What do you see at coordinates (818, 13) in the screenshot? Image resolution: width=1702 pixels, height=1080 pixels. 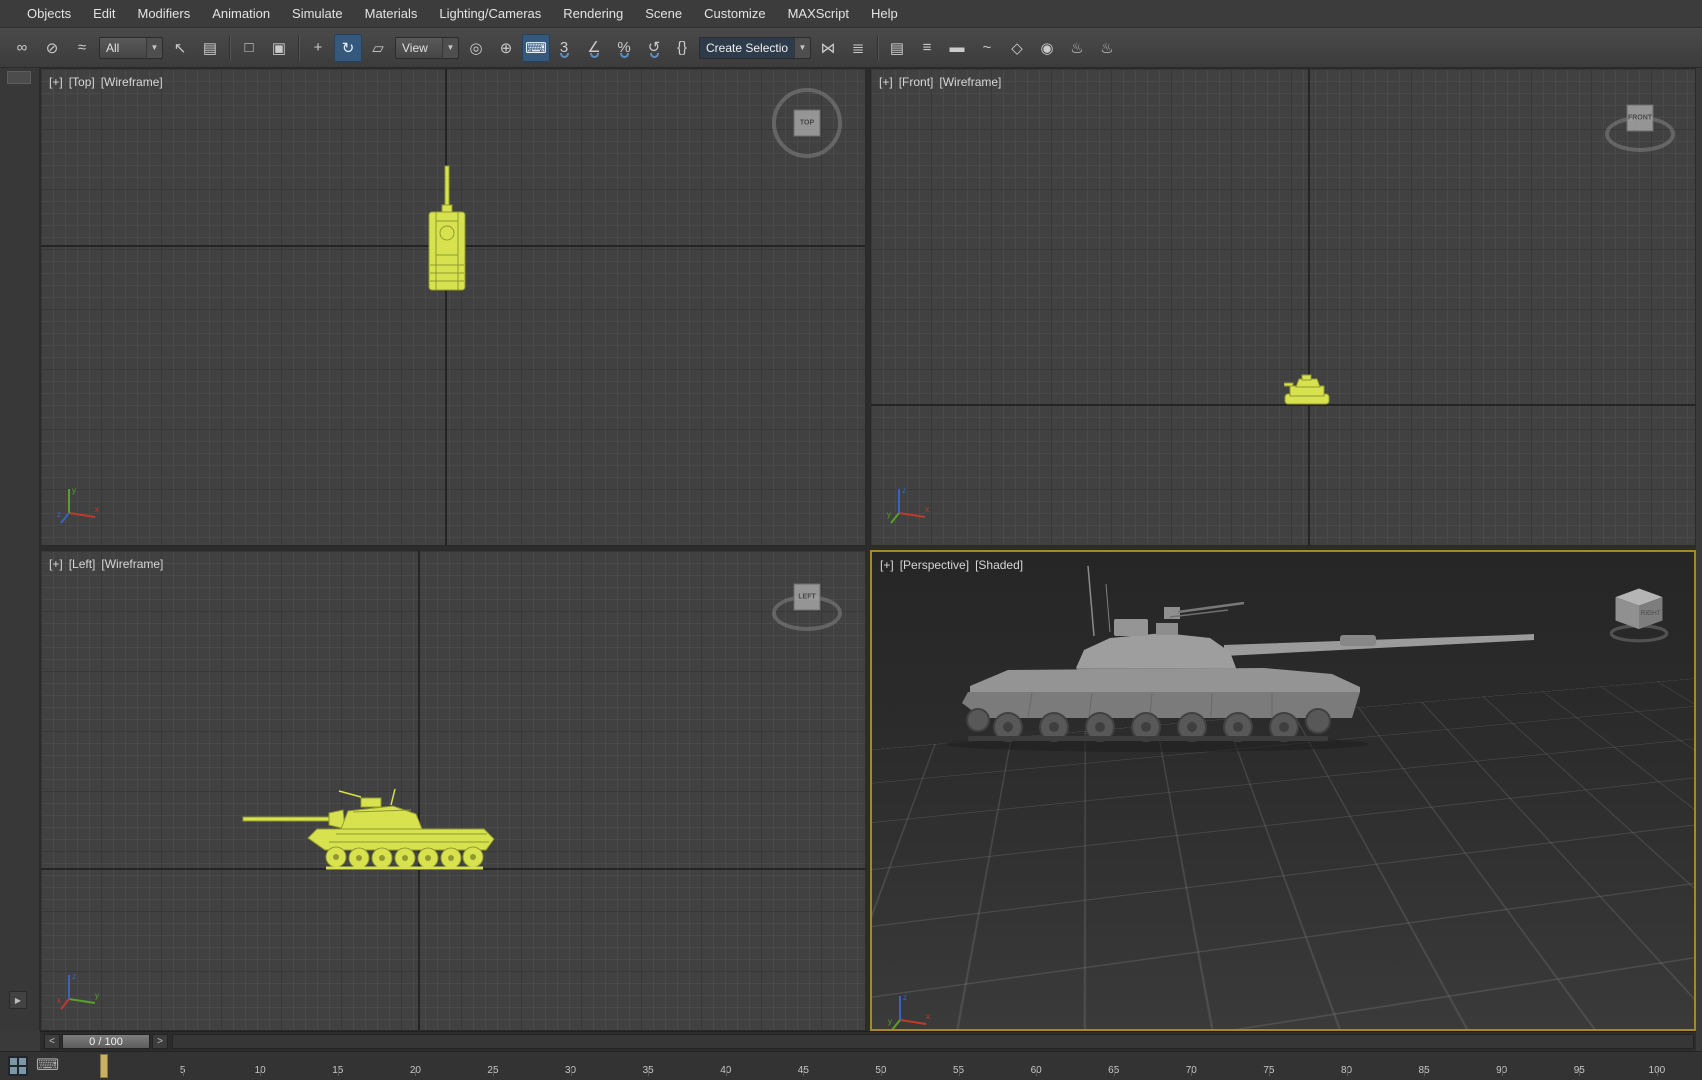 I see `menu-maxscript: MAXScript` at bounding box center [818, 13].